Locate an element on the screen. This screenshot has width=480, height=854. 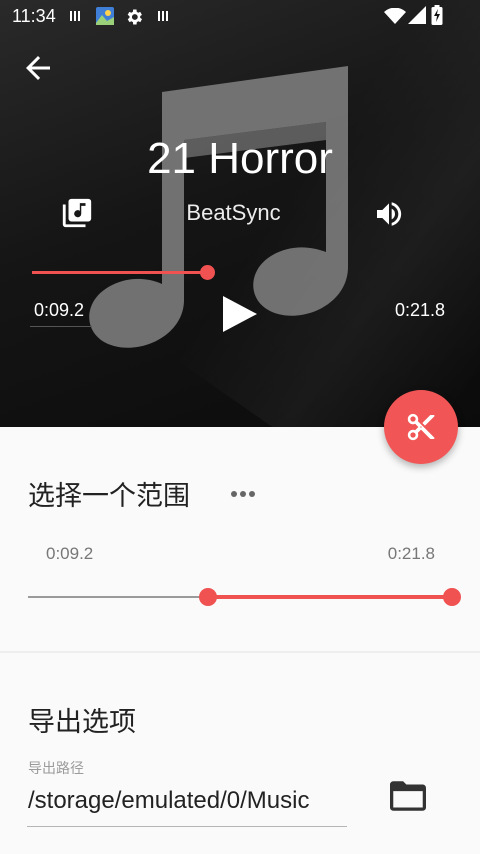
export-section-title: 导出选项 is located at coordinates (82, 722).